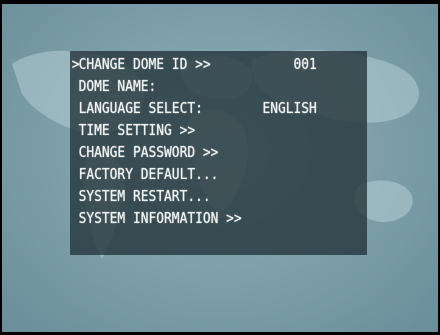 This screenshot has width=440, height=335. I want to click on menu-item-change-dome-id: > CHANGE DOME ID >> 001, so click(197, 64).